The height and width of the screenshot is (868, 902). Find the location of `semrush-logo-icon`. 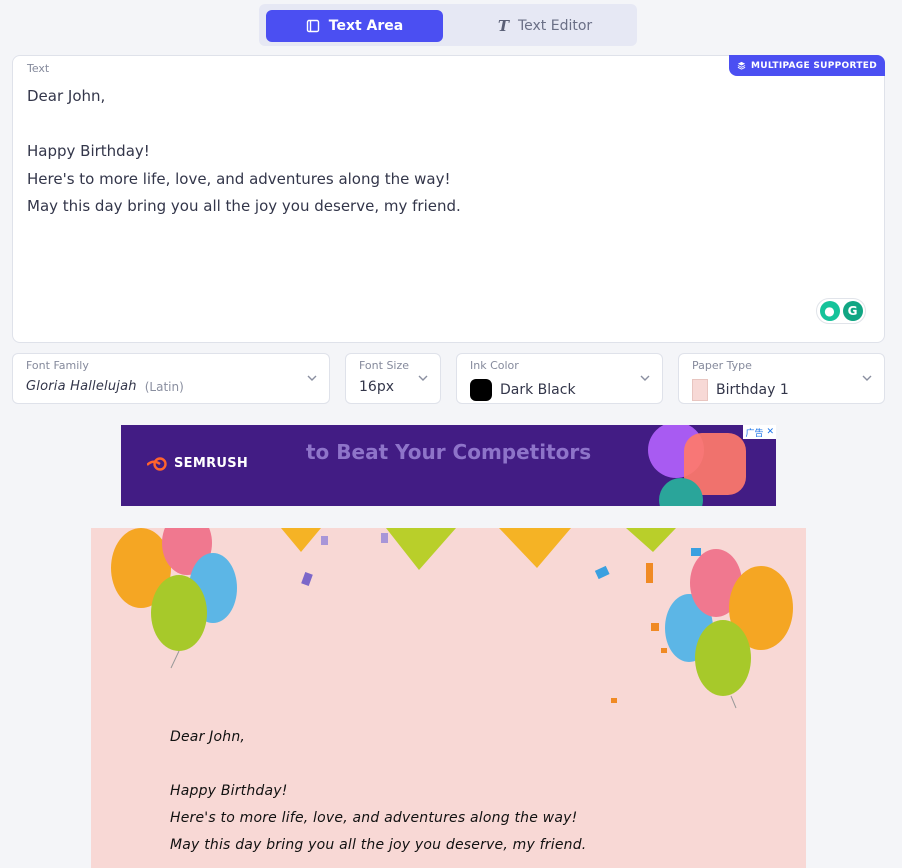

semrush-logo-icon is located at coordinates (157, 463).